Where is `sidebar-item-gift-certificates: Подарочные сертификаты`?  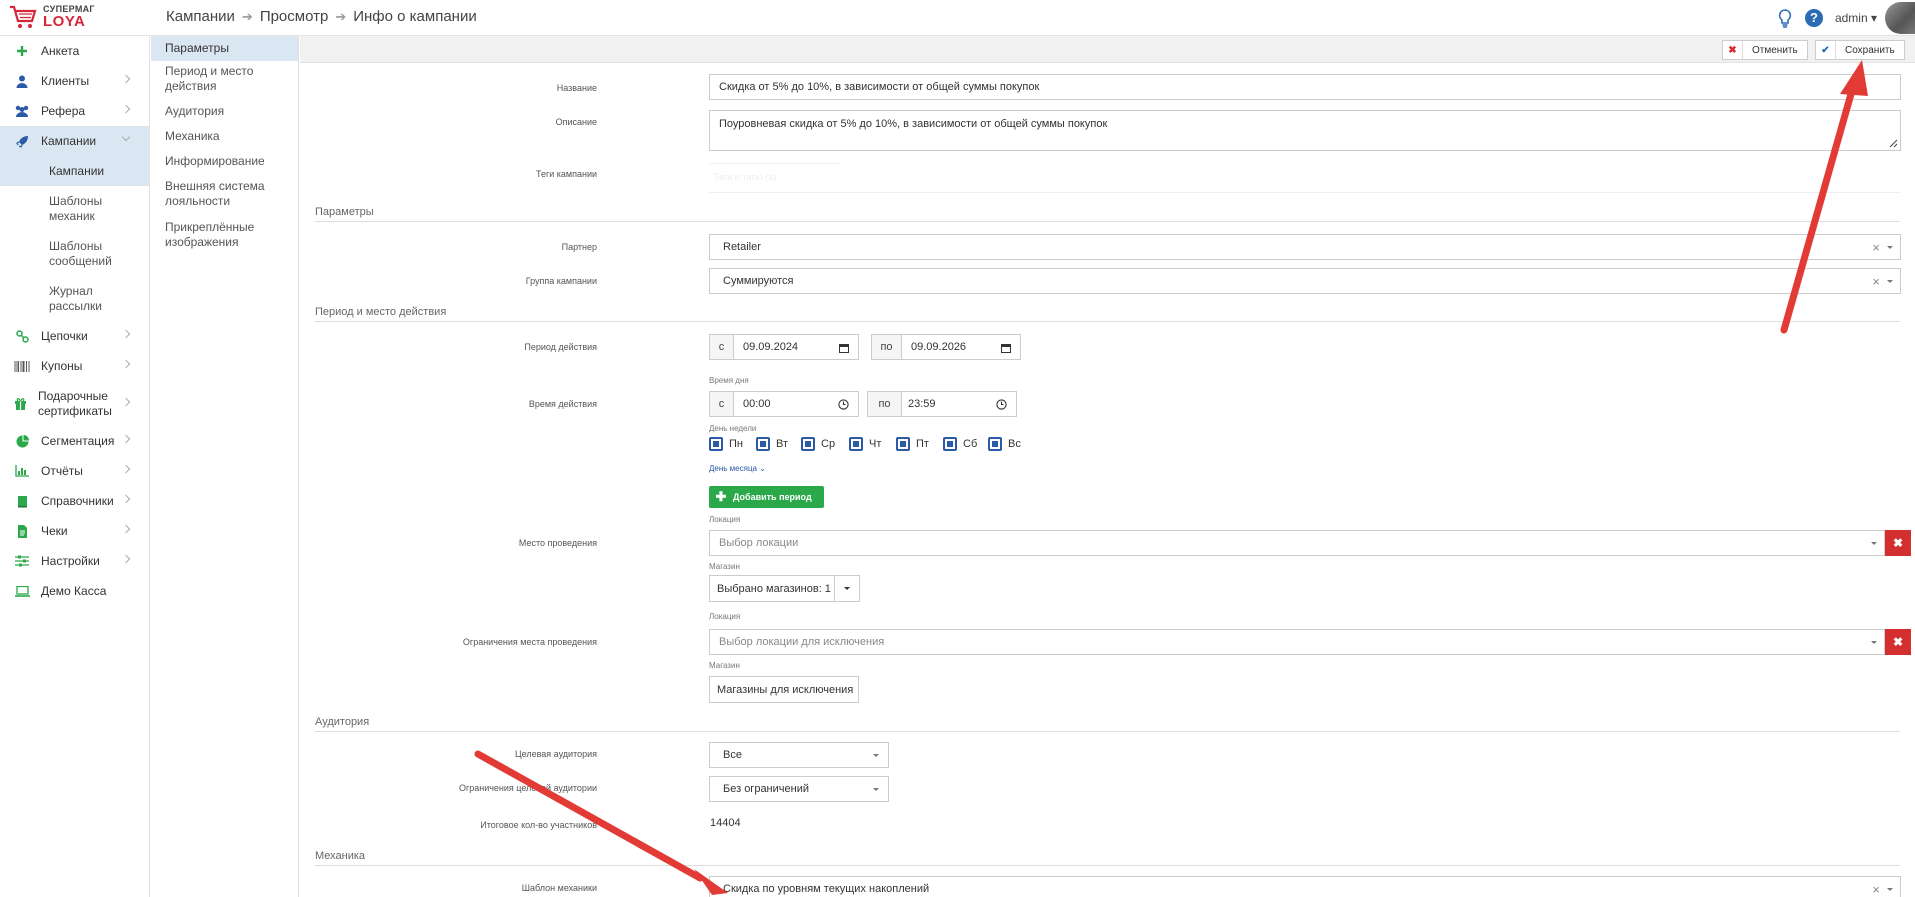 sidebar-item-gift-certificates: Подарочные сертификаты is located at coordinates (74, 403).